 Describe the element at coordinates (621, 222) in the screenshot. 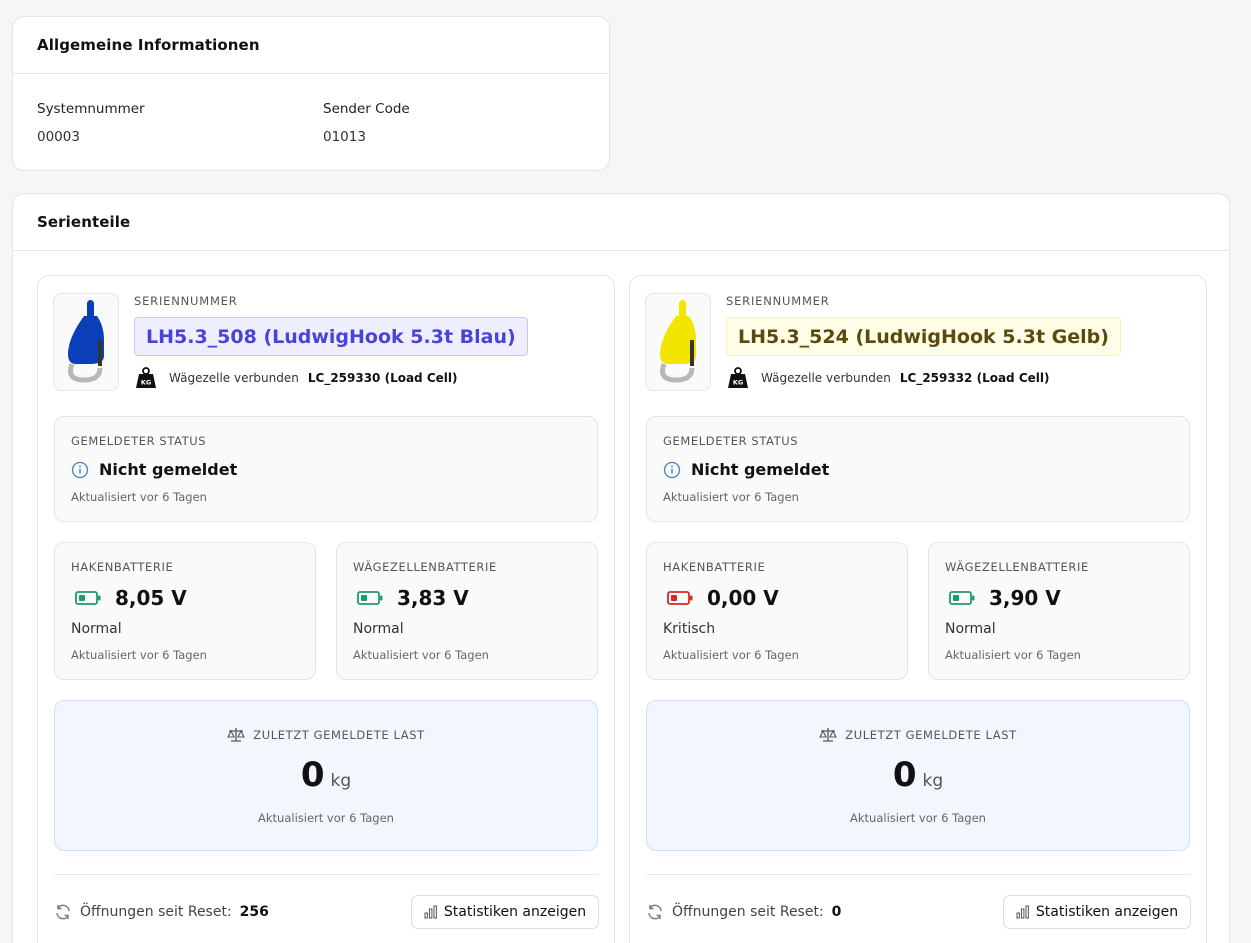

I see `series-parts-header: Serienteile` at that location.